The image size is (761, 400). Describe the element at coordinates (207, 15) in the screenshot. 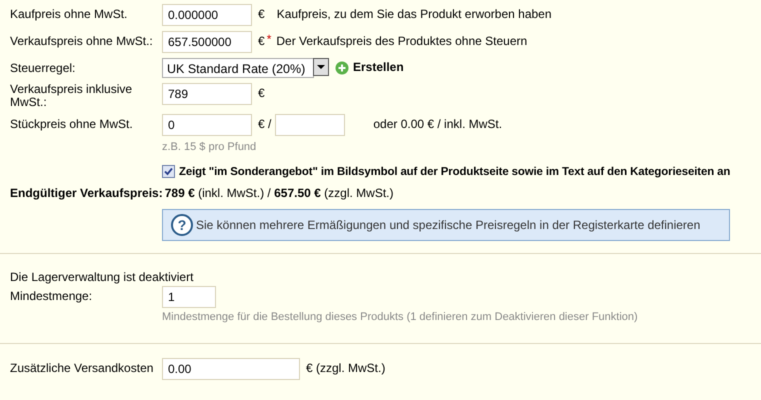

I see `price-input: 0.000000` at that location.